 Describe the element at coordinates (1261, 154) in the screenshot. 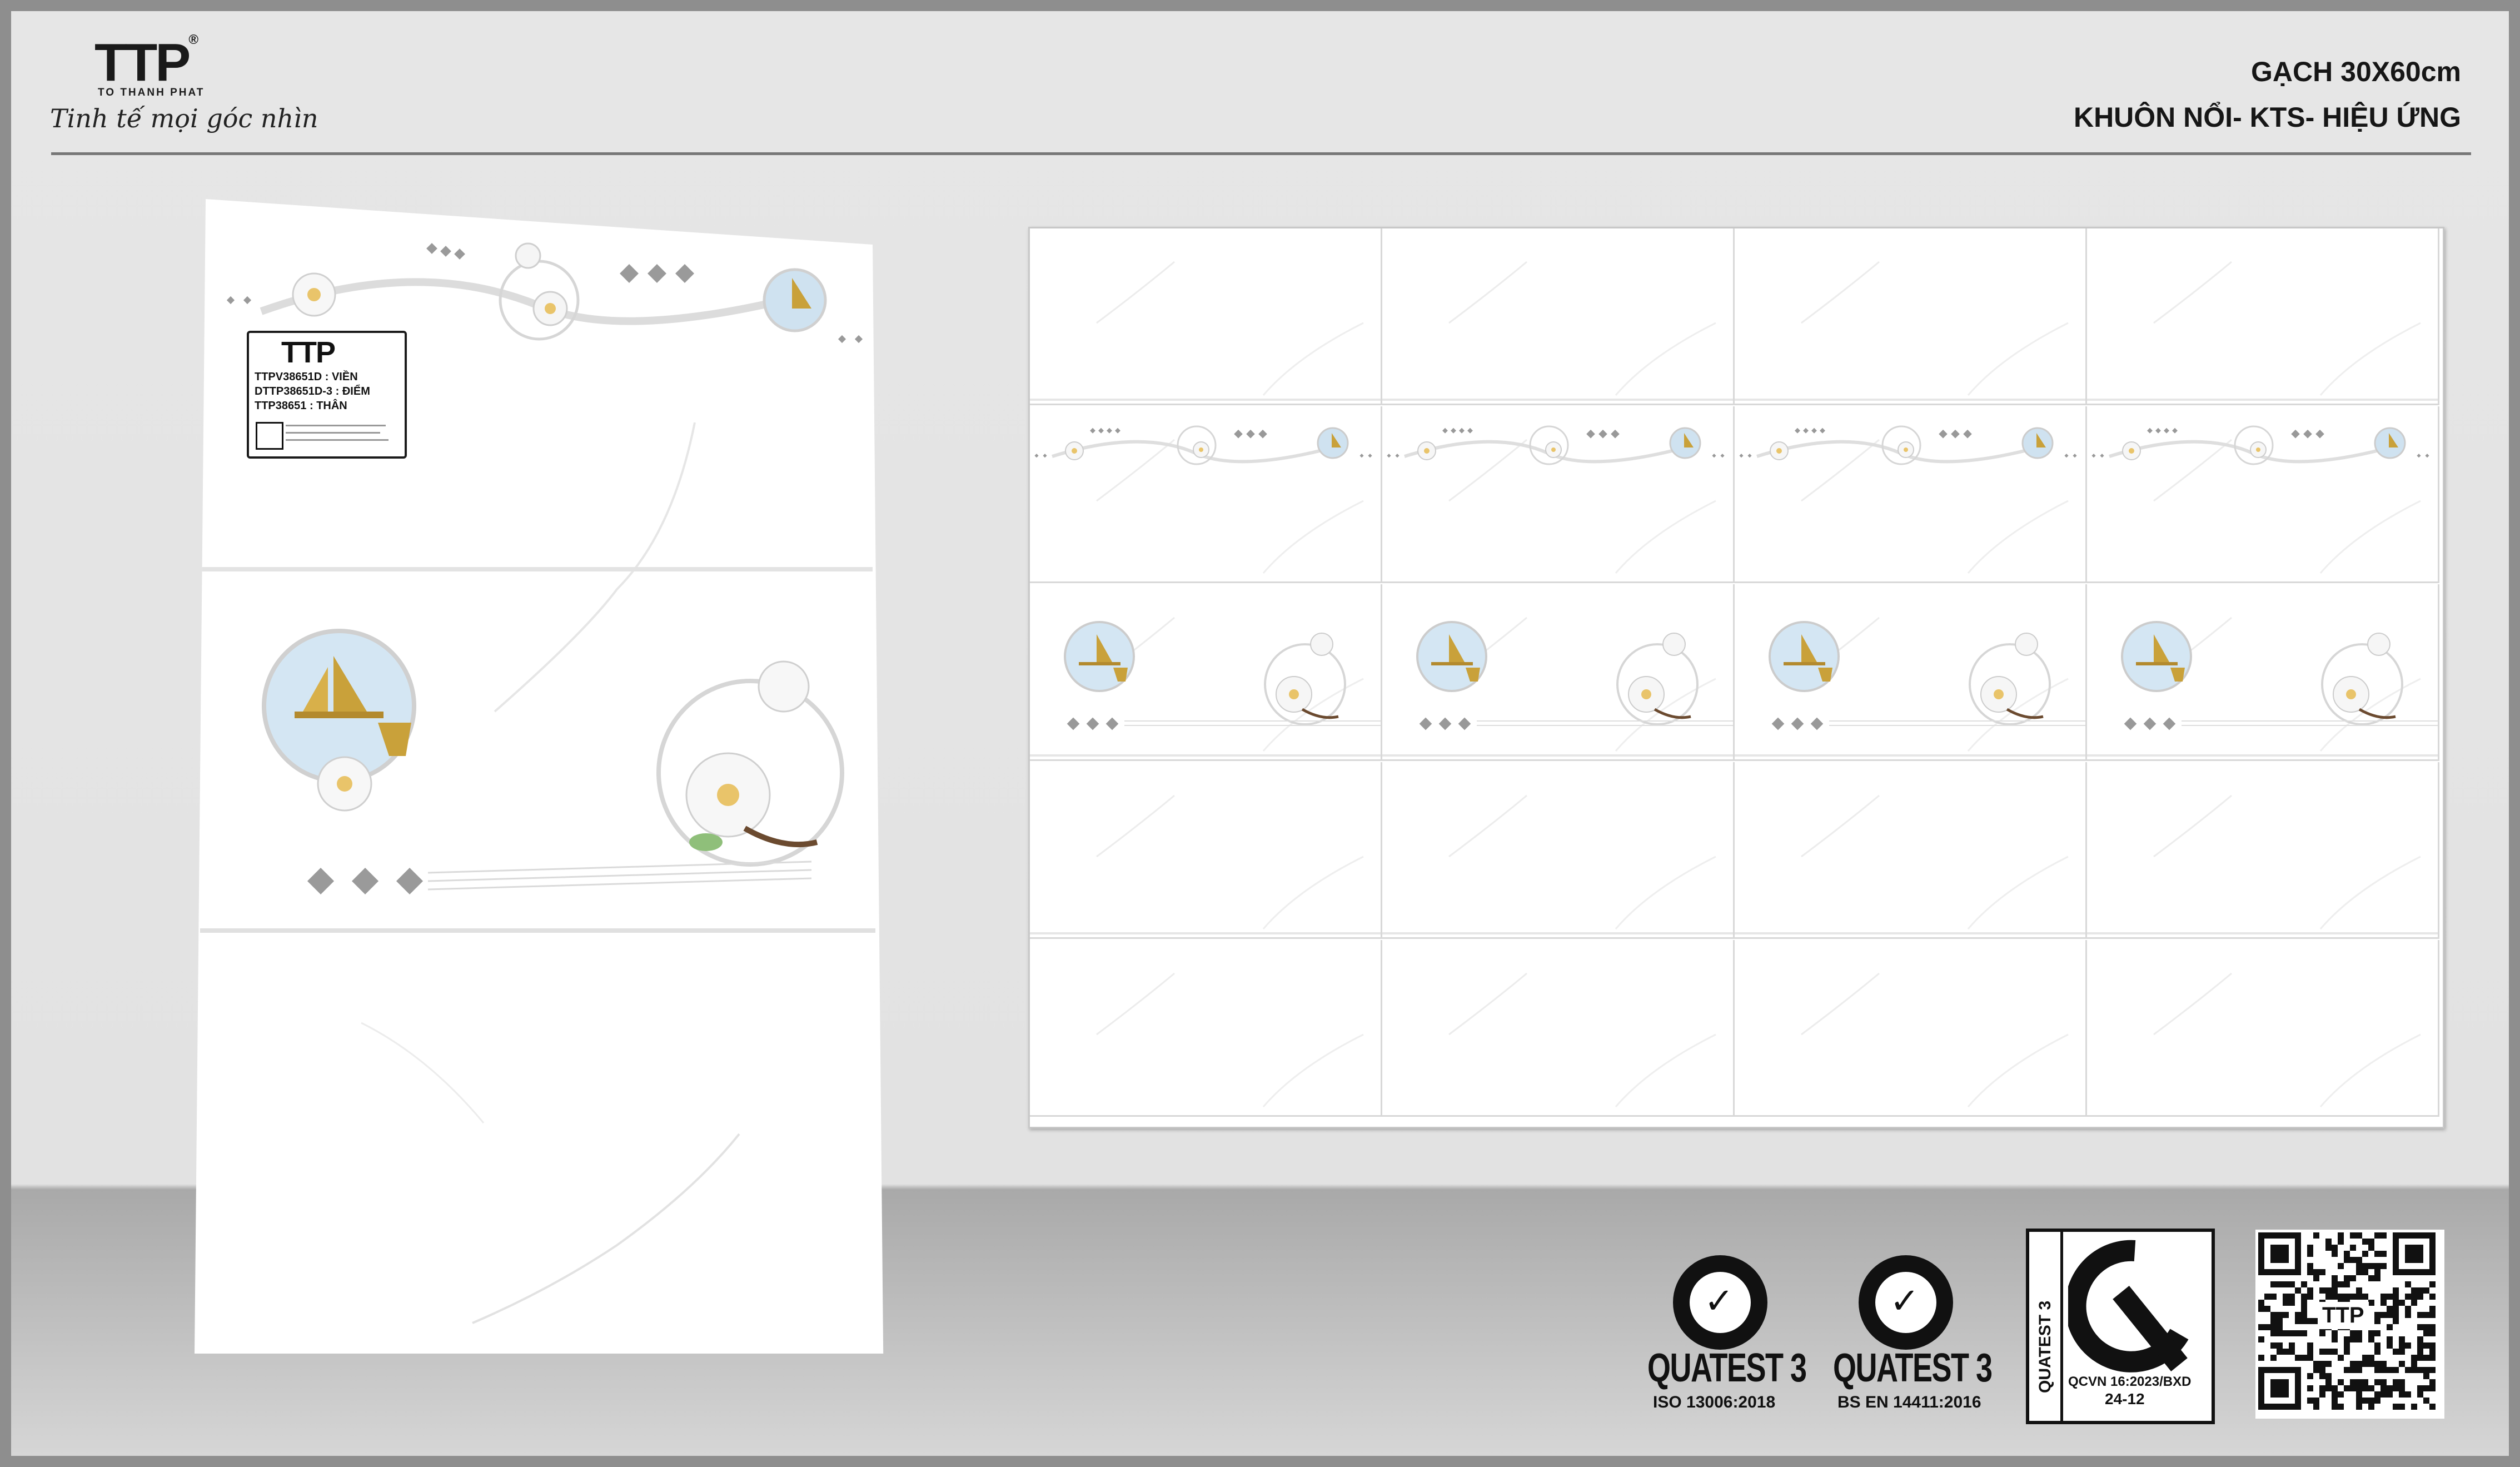

I see `header-divider` at that location.